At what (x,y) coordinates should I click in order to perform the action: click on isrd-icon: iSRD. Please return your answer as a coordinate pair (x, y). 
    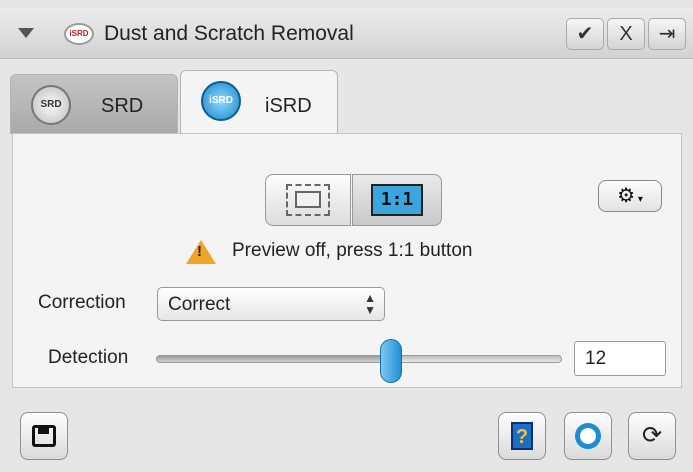
    Looking at the image, I should click on (221, 101).